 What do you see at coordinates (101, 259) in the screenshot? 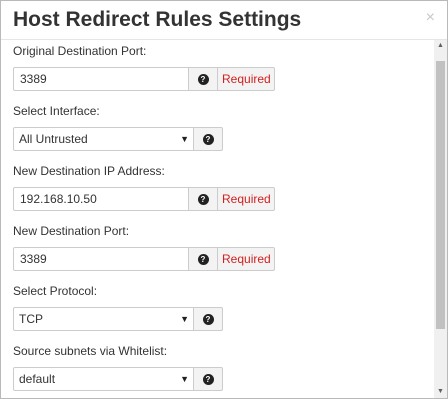
I see `new-port-input: 3389` at bounding box center [101, 259].